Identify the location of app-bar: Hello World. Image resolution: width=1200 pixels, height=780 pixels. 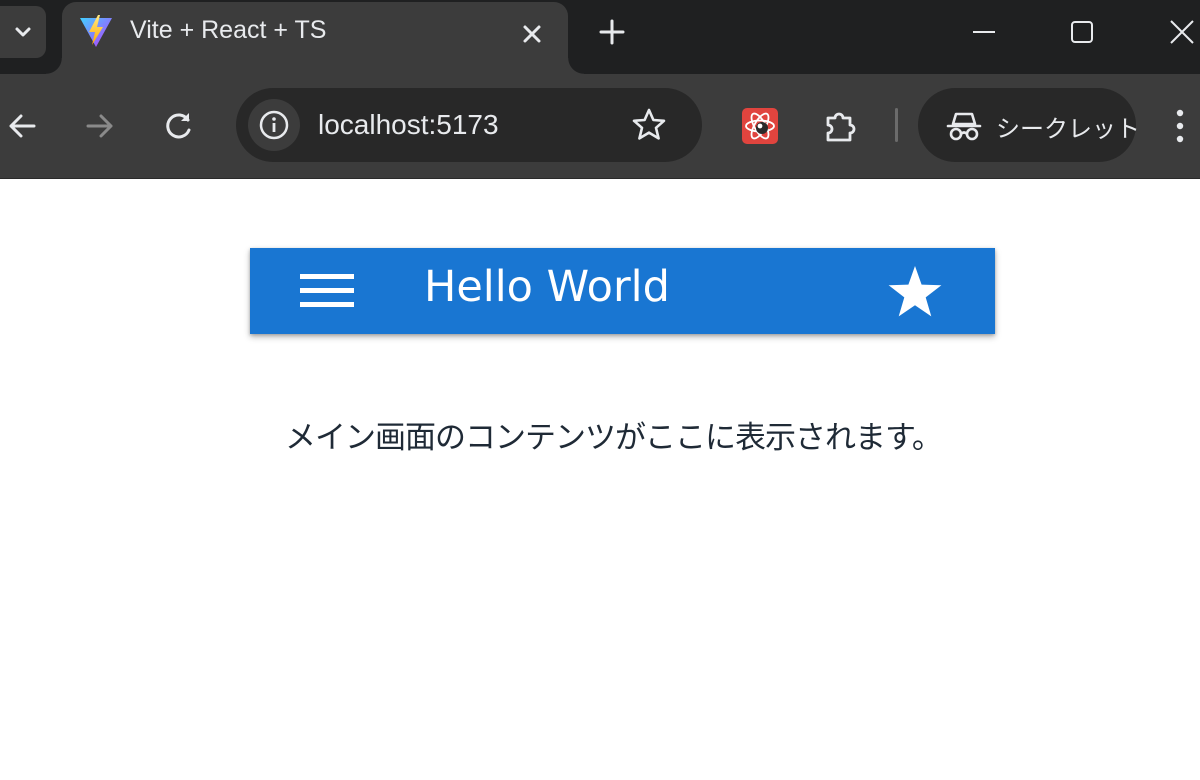
(622, 291).